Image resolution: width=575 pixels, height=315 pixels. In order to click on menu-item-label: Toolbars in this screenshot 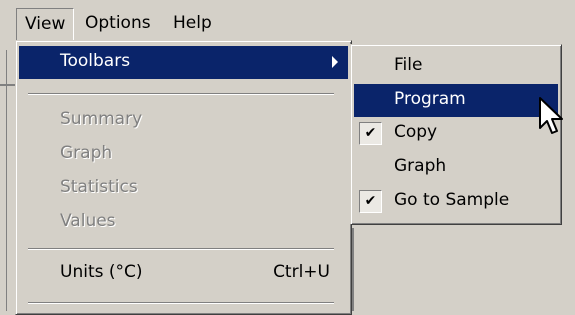, I will do `click(95, 61)`.